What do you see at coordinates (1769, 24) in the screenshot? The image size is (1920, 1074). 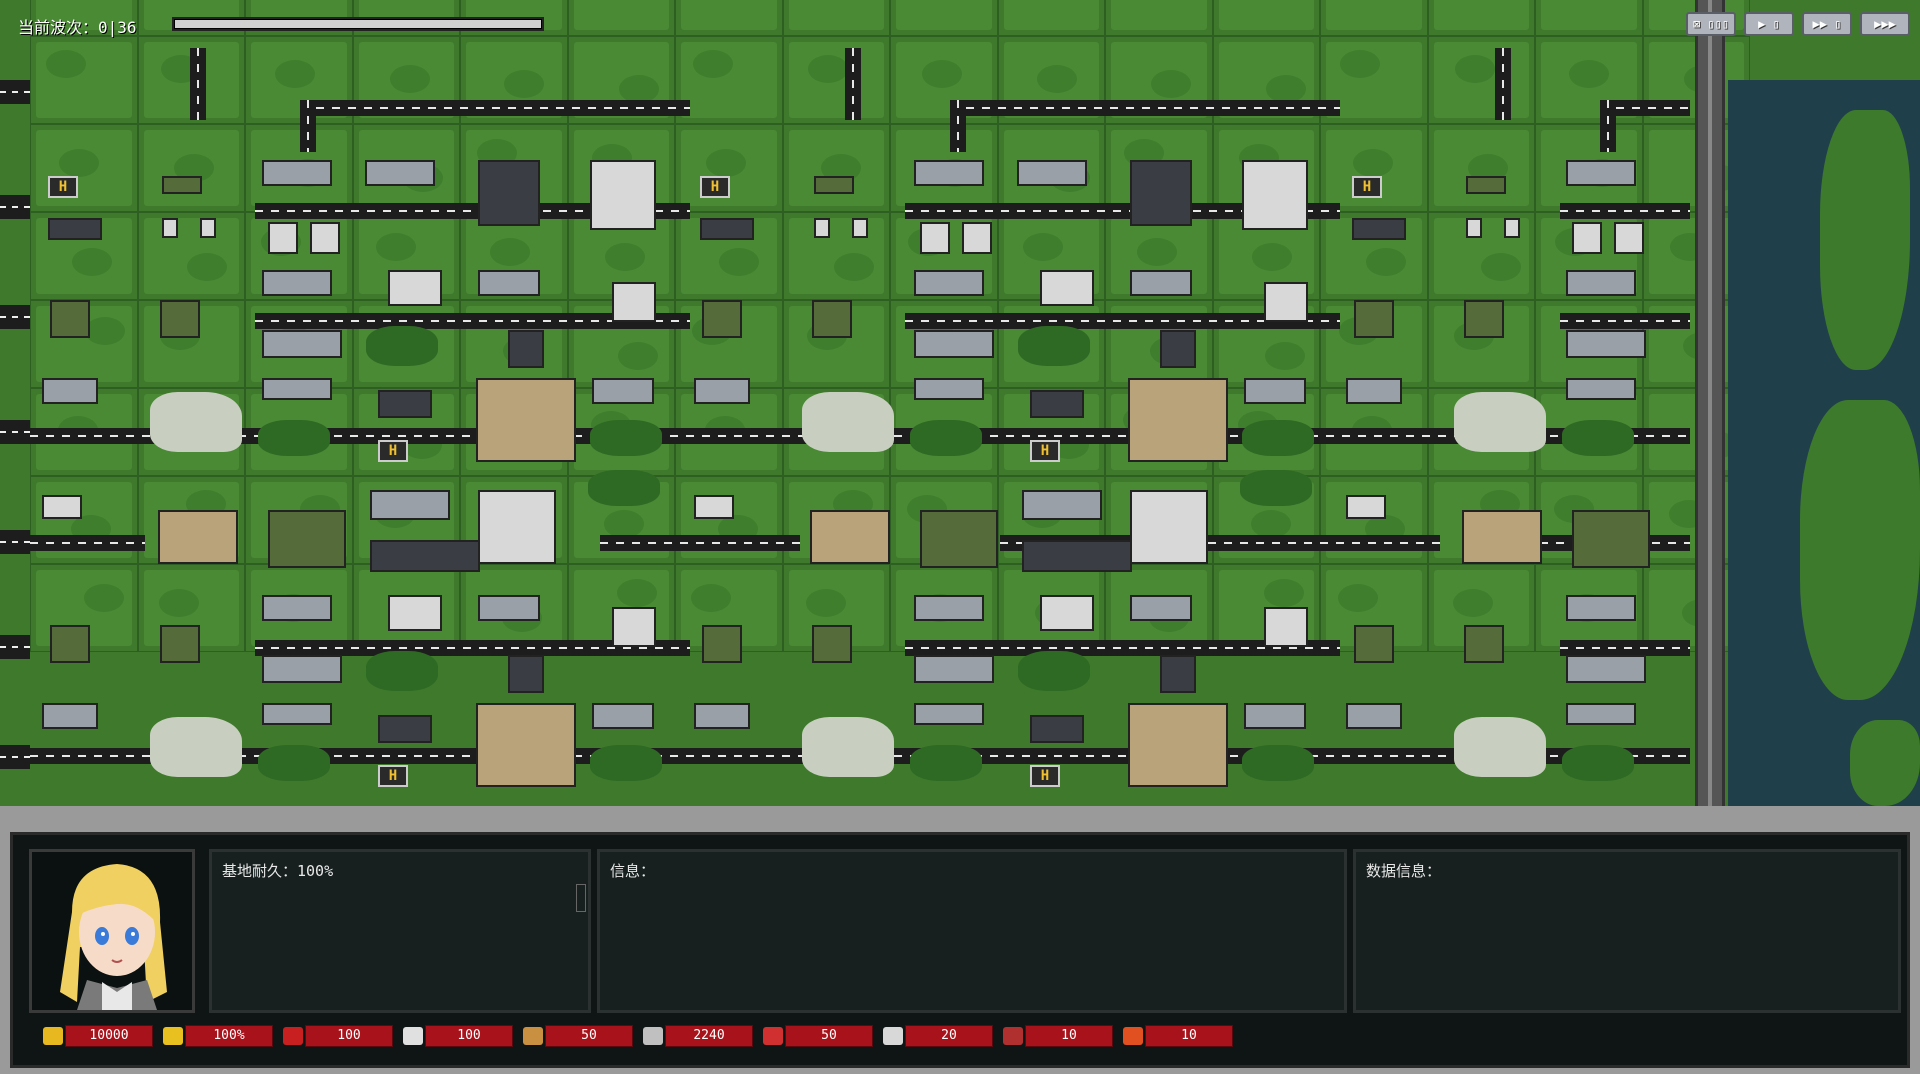 I see `play-1x-button: ▶ ▯` at bounding box center [1769, 24].